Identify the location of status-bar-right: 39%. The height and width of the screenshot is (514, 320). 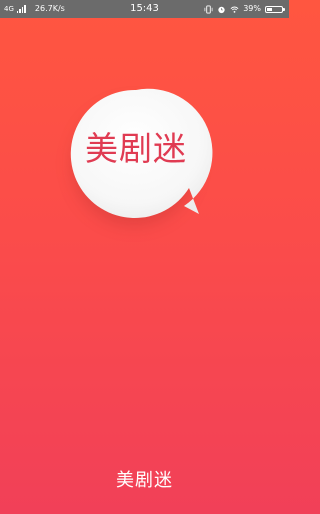
(244, 9).